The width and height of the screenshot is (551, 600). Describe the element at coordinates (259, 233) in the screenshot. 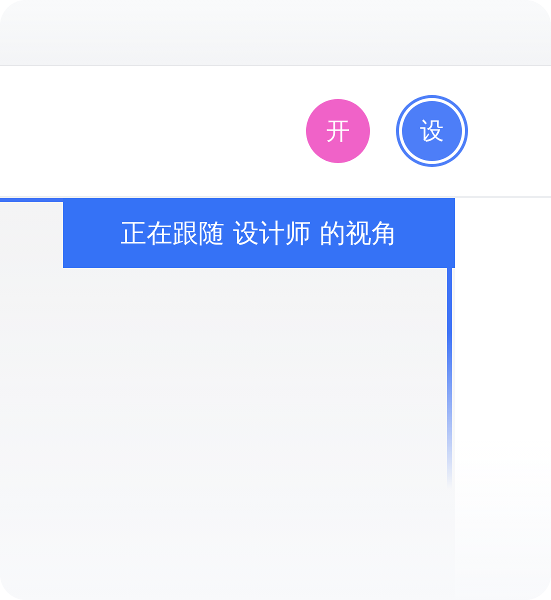

I see `follow-banner: 正在跟随 设计师 的视角` at that location.